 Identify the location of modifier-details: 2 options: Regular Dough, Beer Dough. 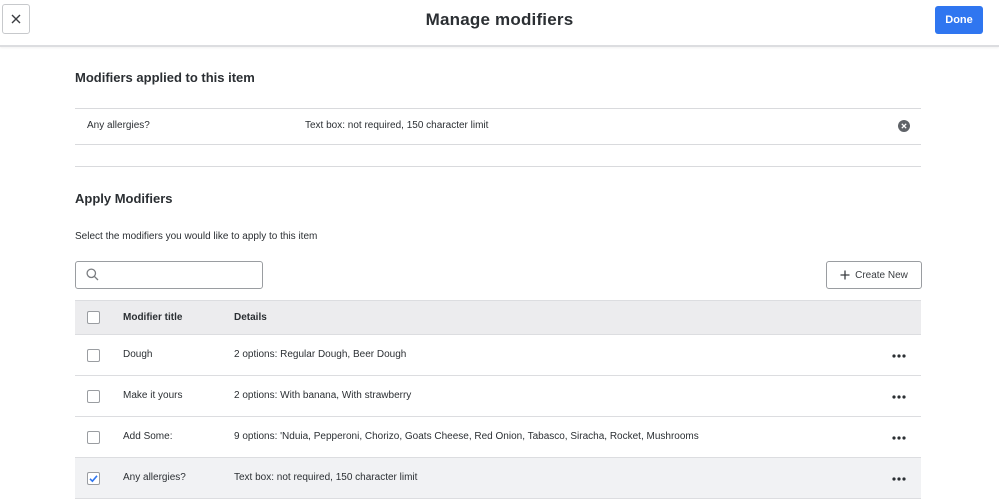
(320, 354).